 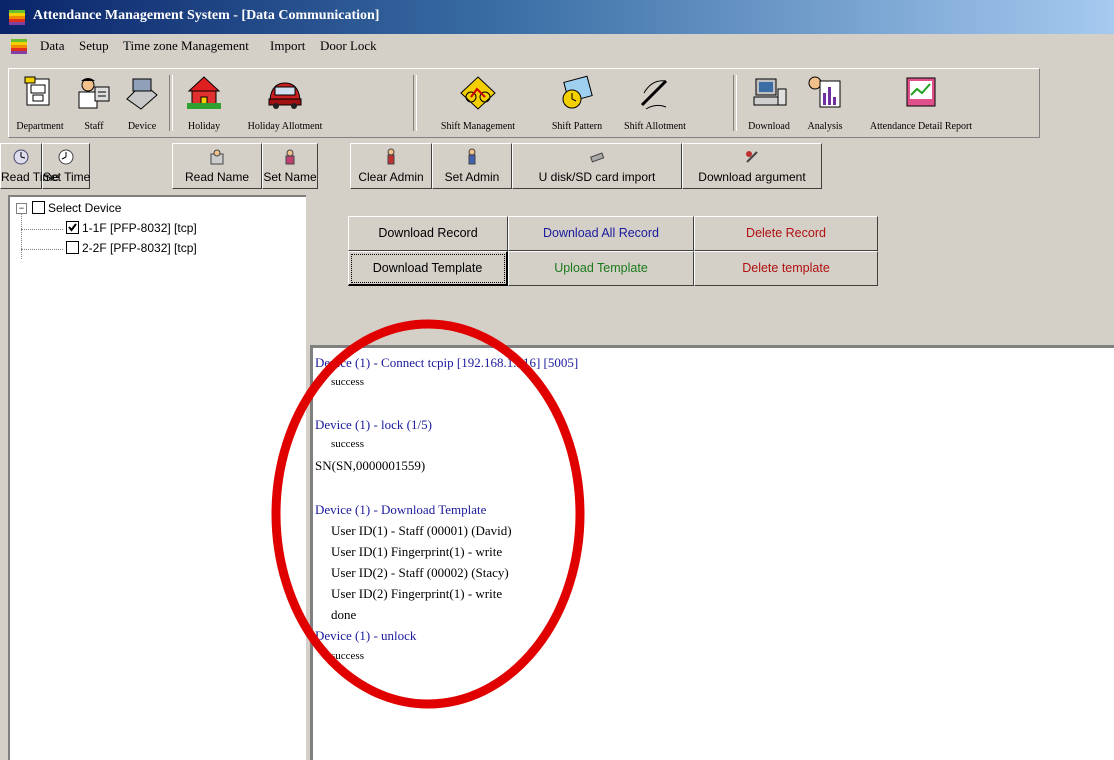 What do you see at coordinates (76, 208) in the screenshot?
I see `tree-root-select-device: Select Device` at bounding box center [76, 208].